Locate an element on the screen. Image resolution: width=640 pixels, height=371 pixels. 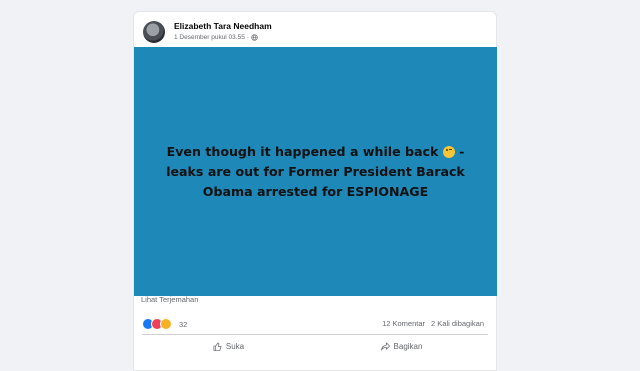
like-button: Suka is located at coordinates (228, 346).